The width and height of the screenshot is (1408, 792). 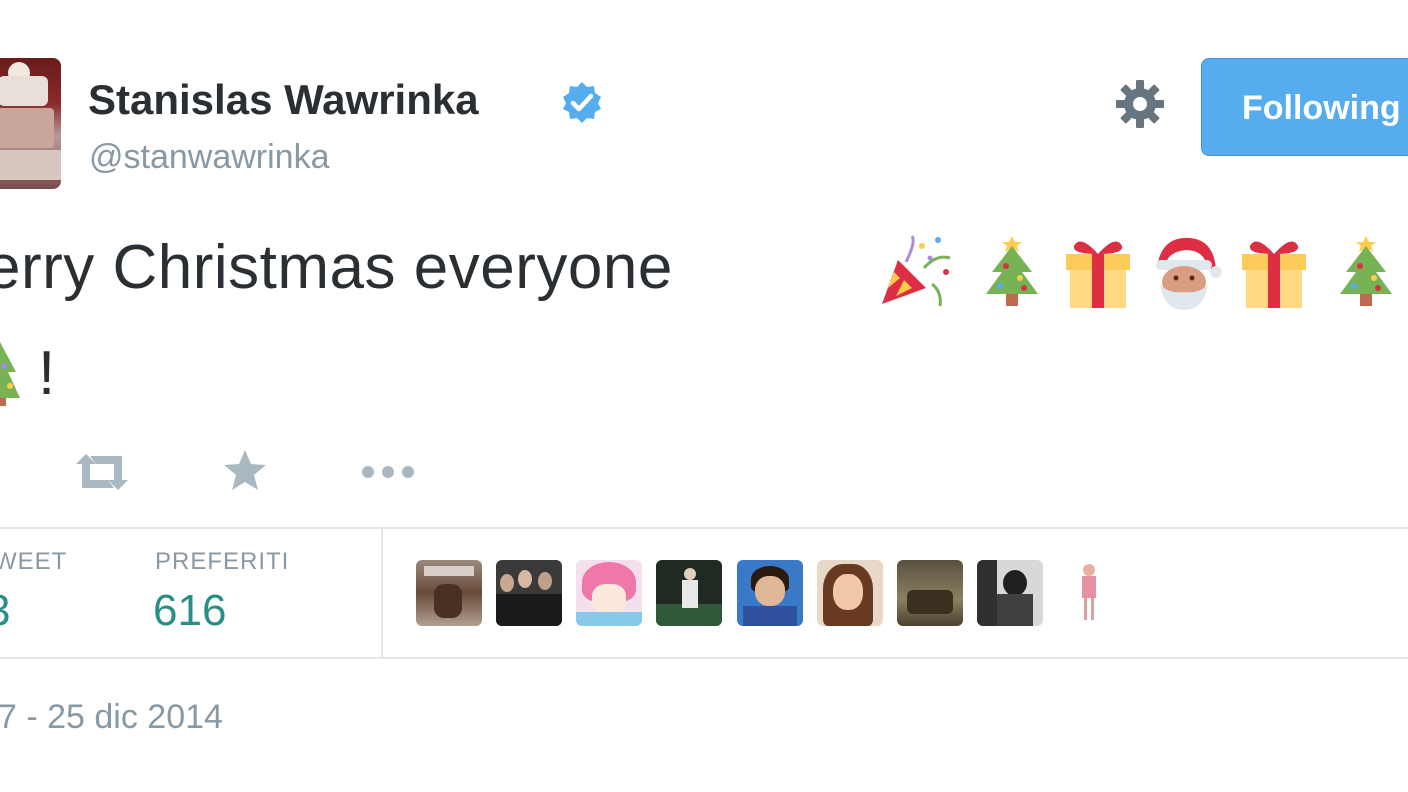 I want to click on retweets-label: WEET, so click(x=33, y=562).